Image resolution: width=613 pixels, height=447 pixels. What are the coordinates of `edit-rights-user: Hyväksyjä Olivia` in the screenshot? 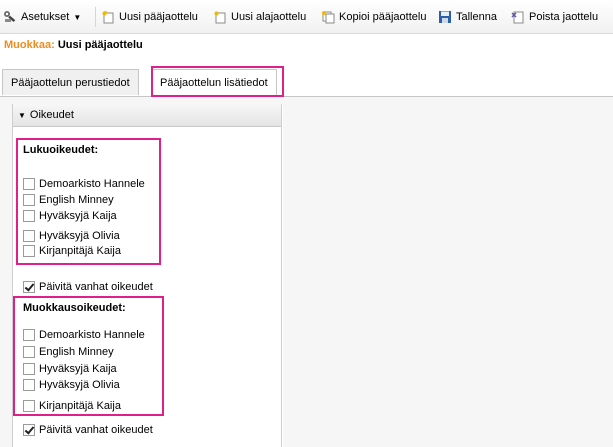 It's located at (71, 385).